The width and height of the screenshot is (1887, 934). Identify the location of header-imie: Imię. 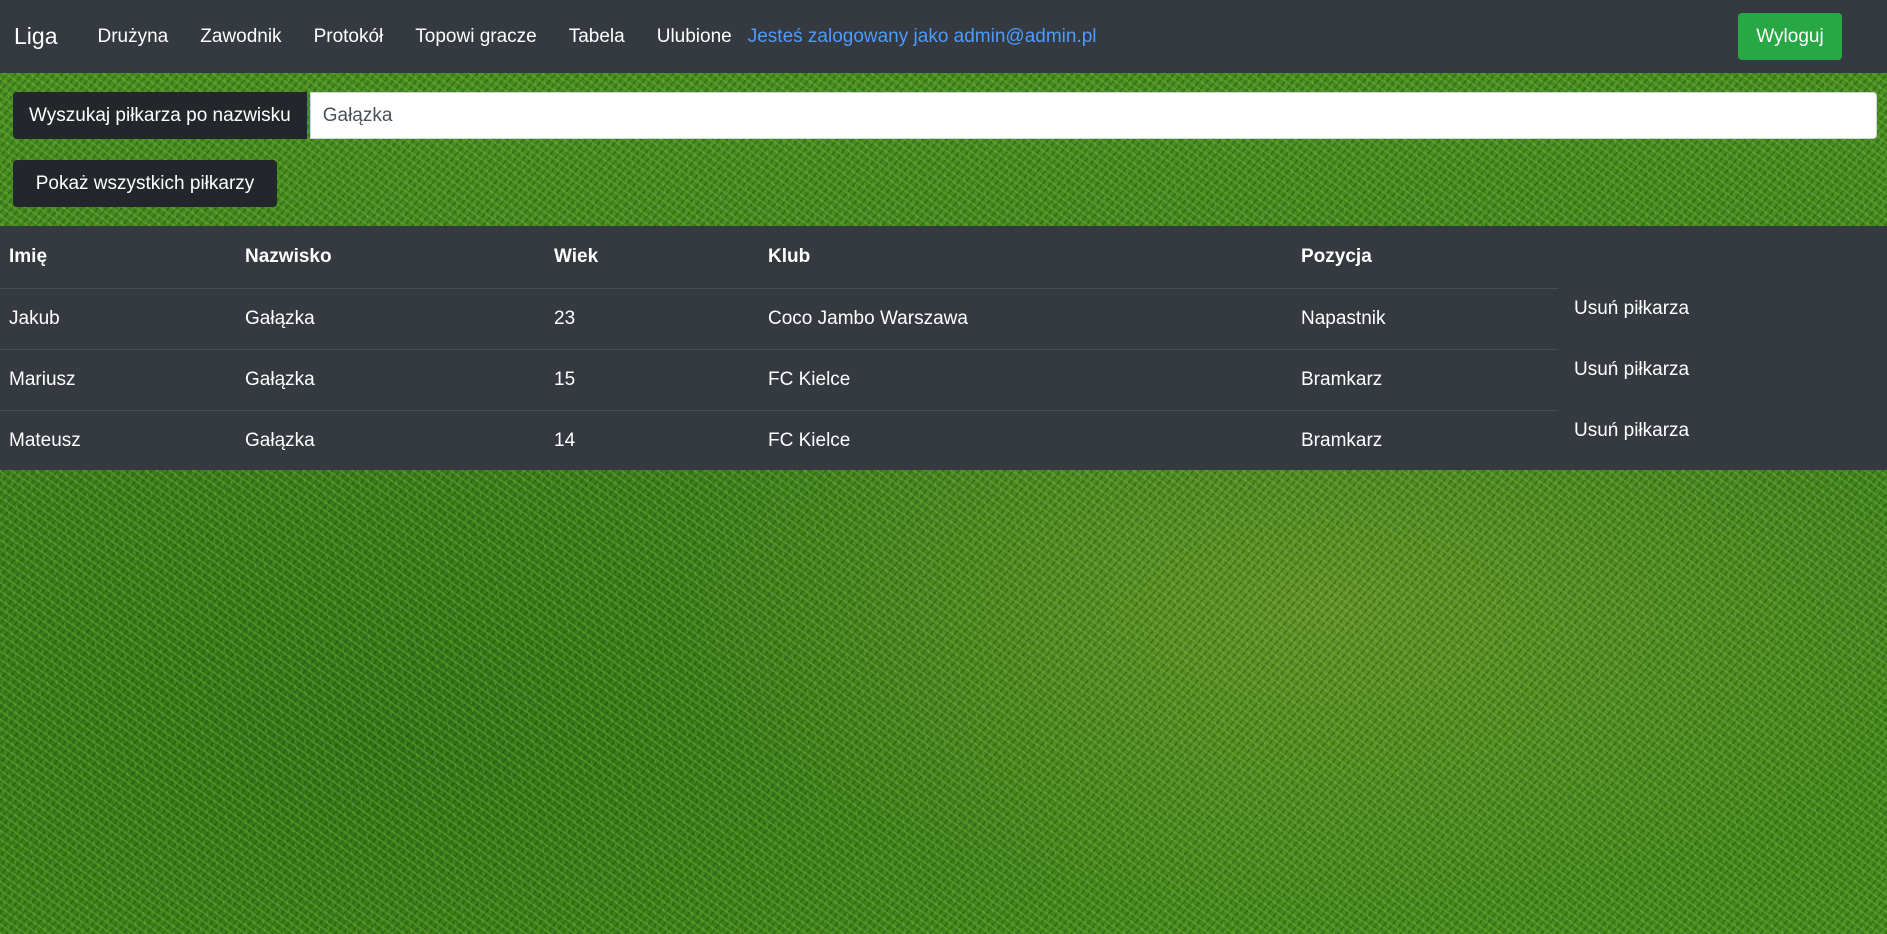
(28, 256).